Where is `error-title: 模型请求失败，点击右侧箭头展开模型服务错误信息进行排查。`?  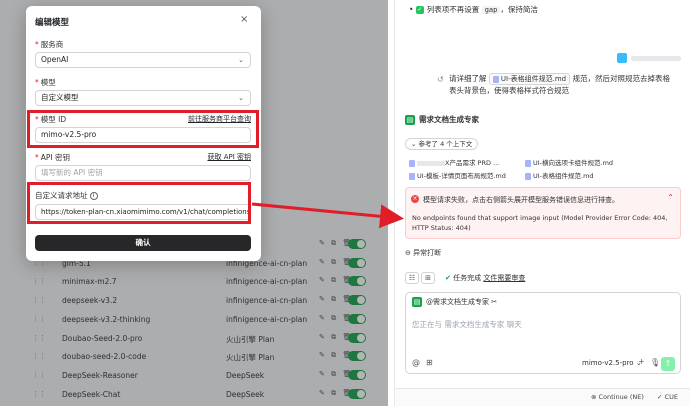 error-title: 模型请求失败，点击右侧箭头展开模型服务错误信息进行排查。 is located at coordinates (521, 200).